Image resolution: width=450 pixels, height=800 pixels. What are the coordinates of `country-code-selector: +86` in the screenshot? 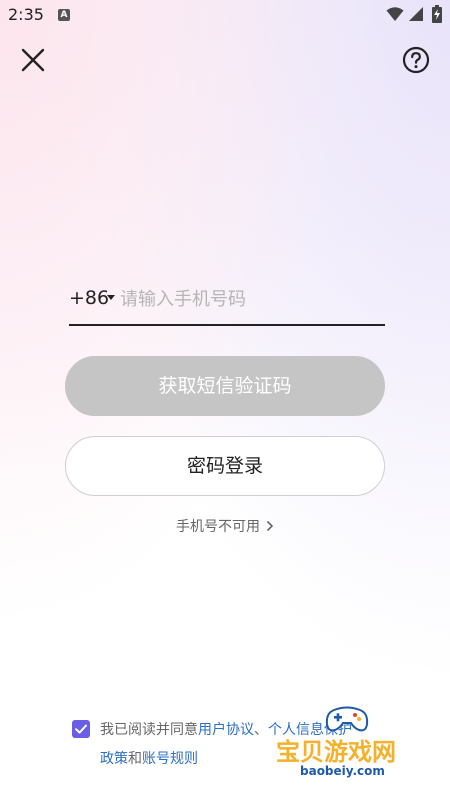 It's located at (89, 298).